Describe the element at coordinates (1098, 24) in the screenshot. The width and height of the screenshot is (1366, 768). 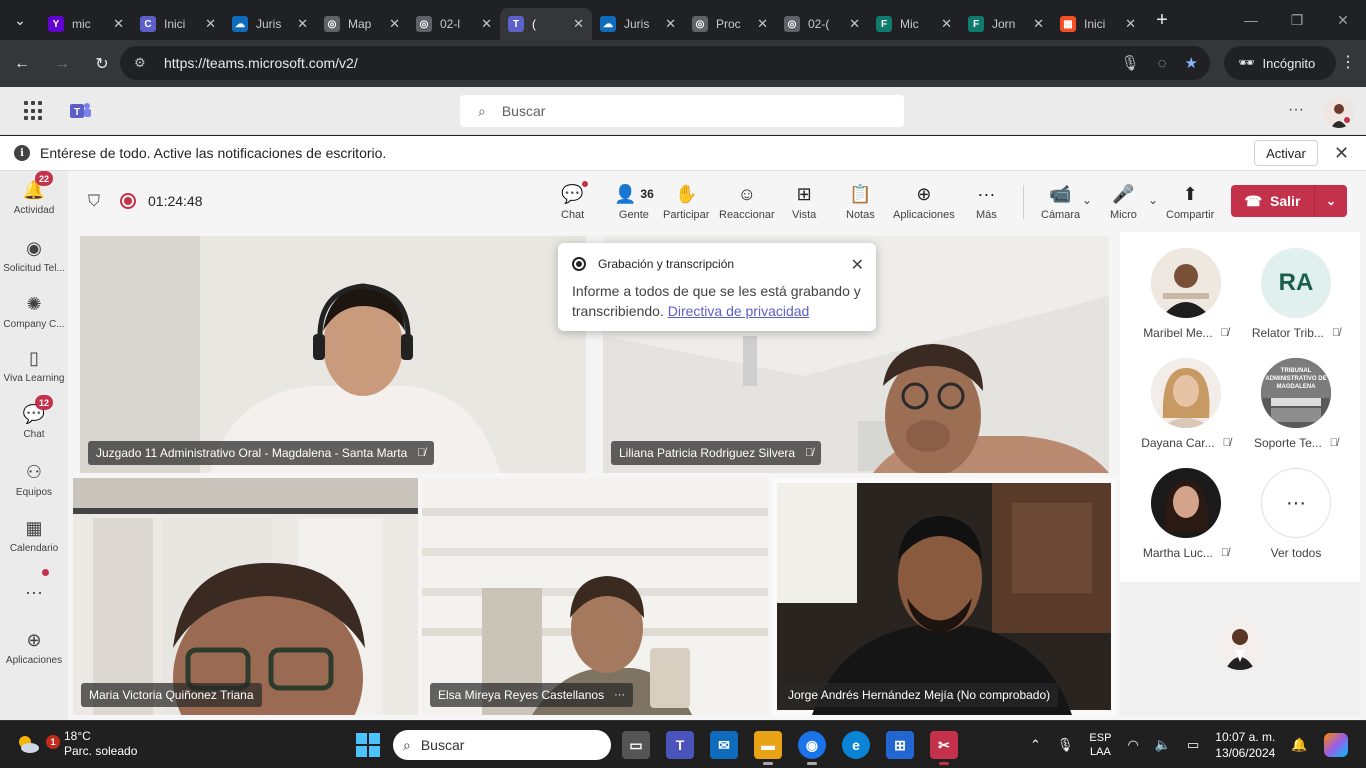
I see `browser-tab: ▦ Inici ✕` at that location.